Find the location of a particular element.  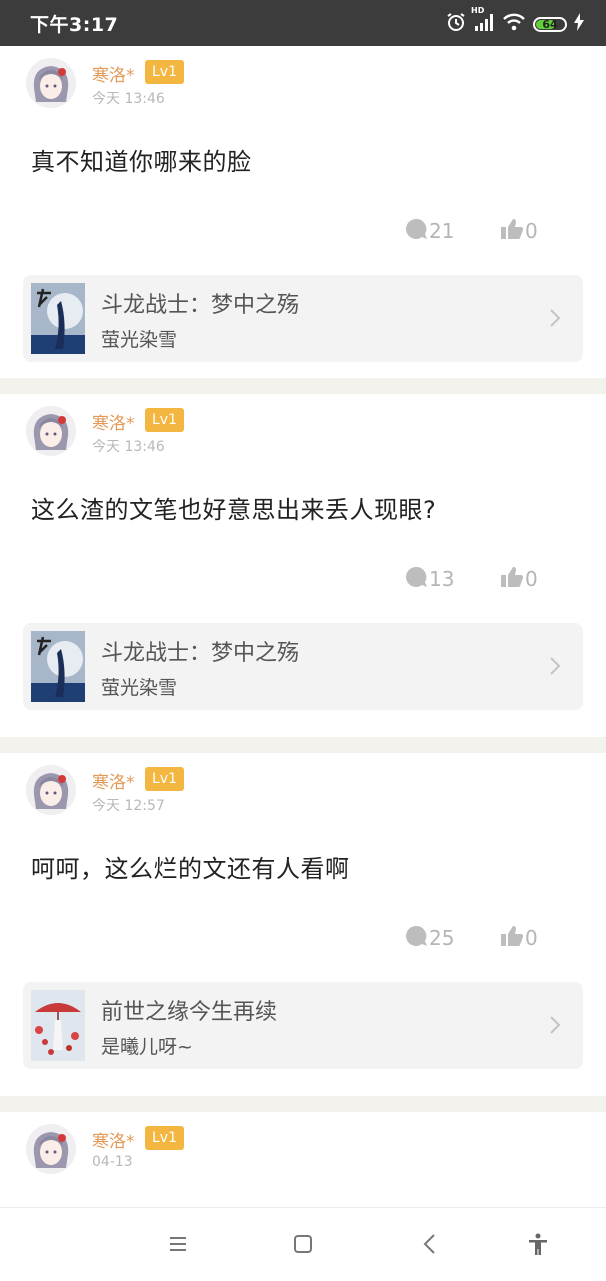

comment-count: 25 is located at coordinates (442, 938).